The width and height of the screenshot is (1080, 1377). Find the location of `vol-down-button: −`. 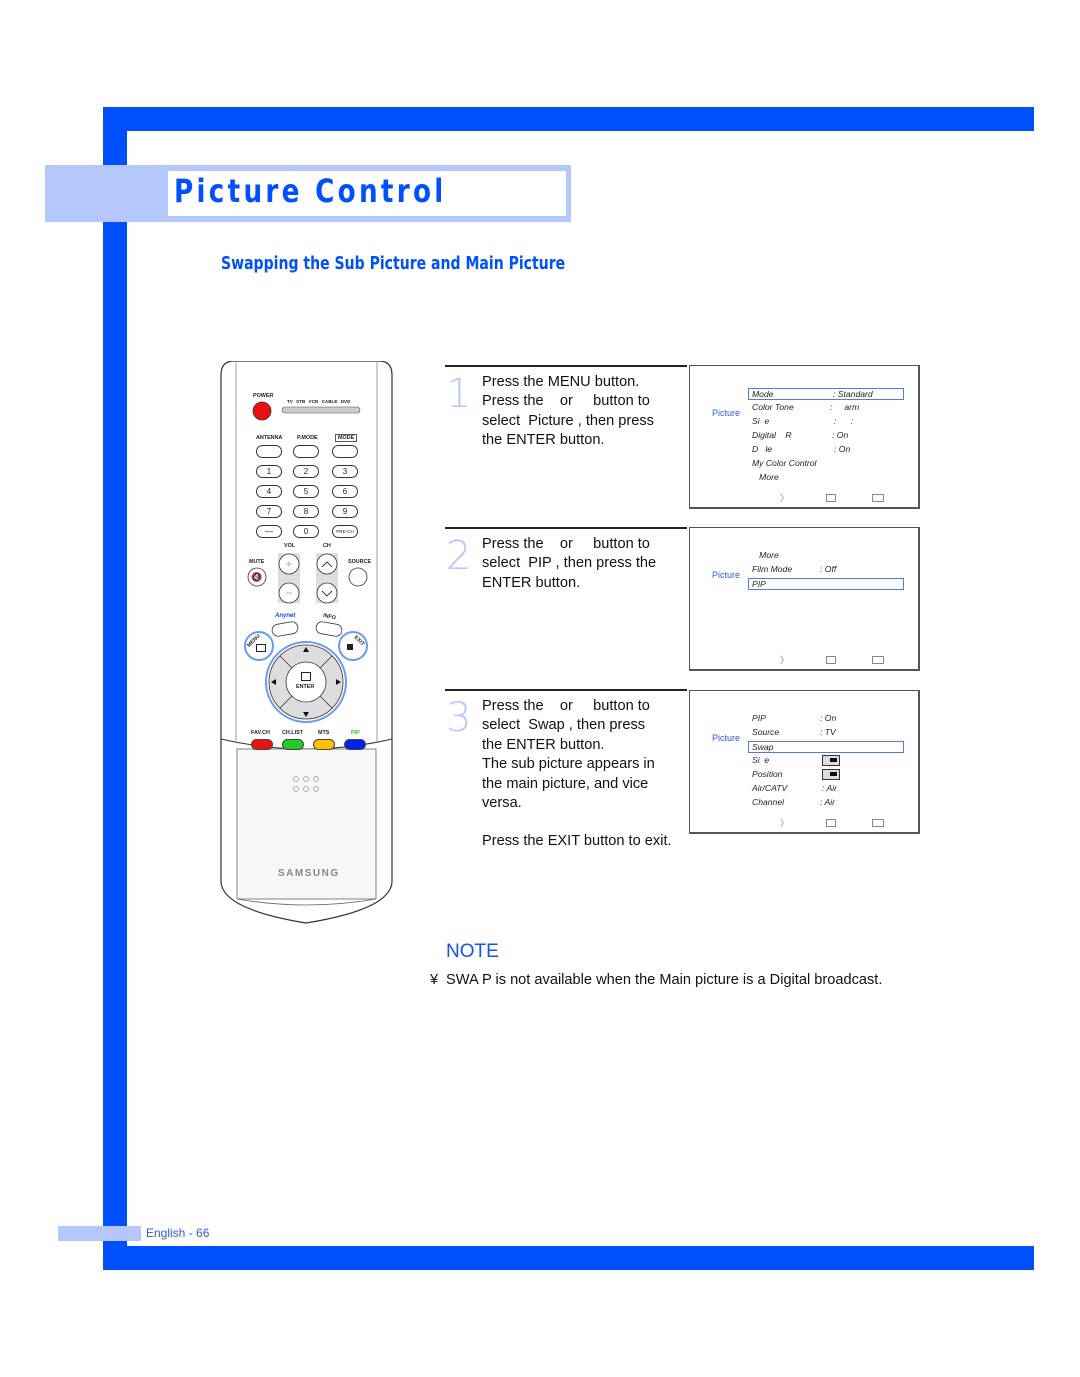

vol-down-button: − is located at coordinates (289, 593).